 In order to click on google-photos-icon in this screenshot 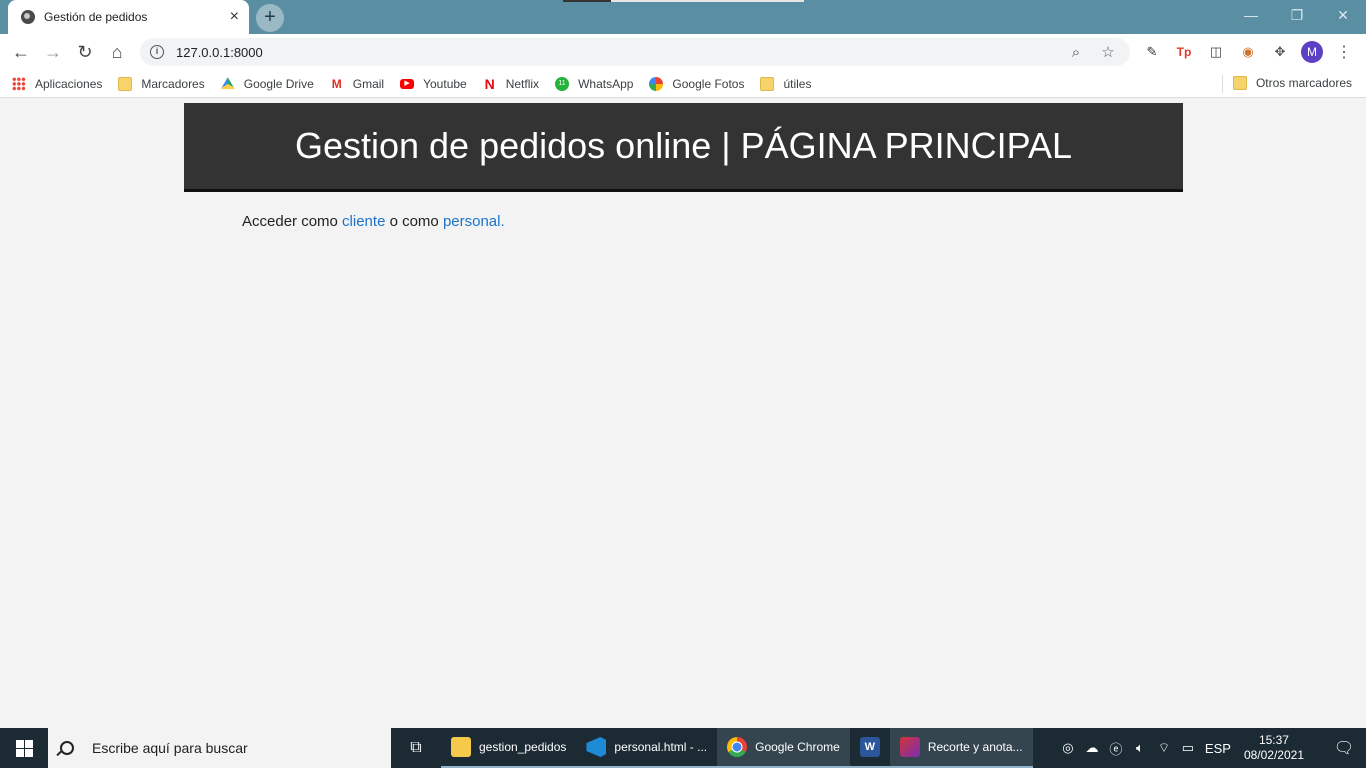, I will do `click(656, 83)`.